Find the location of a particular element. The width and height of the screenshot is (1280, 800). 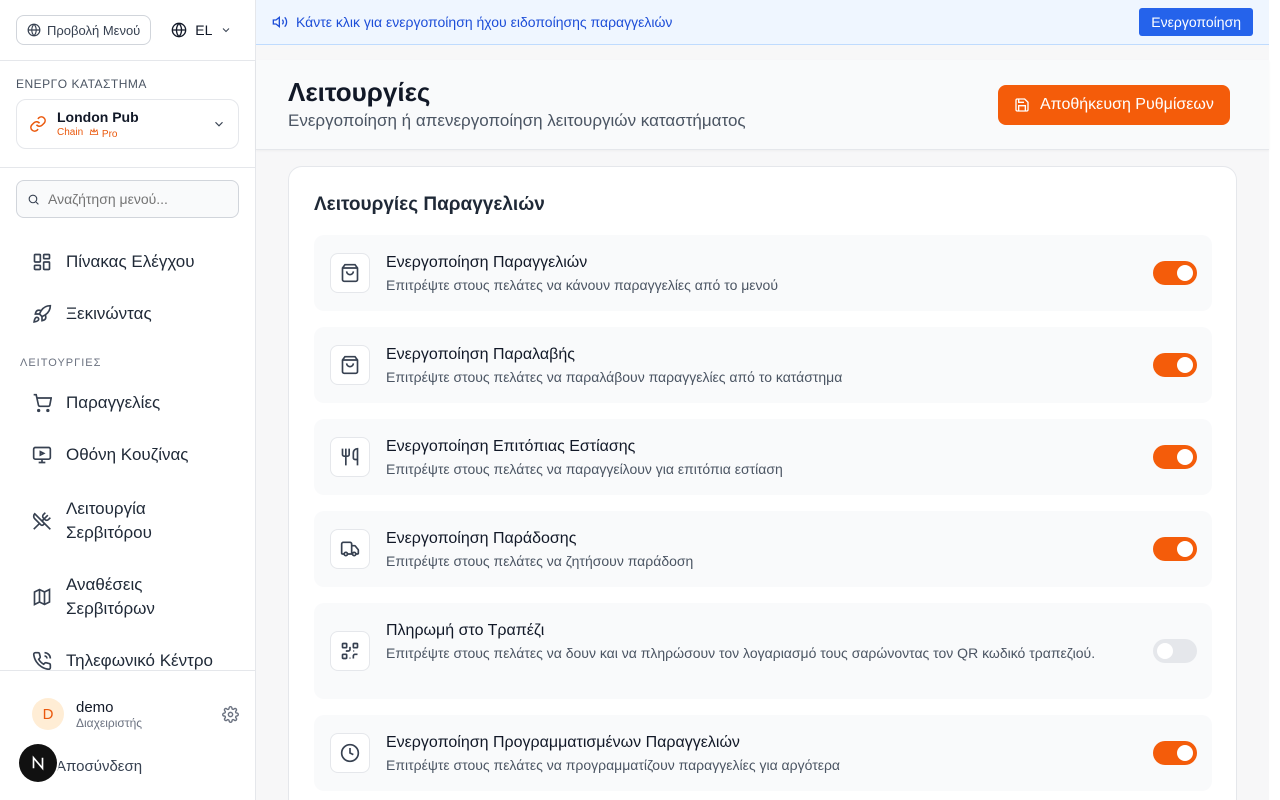

menu-search is located at coordinates (127, 199).